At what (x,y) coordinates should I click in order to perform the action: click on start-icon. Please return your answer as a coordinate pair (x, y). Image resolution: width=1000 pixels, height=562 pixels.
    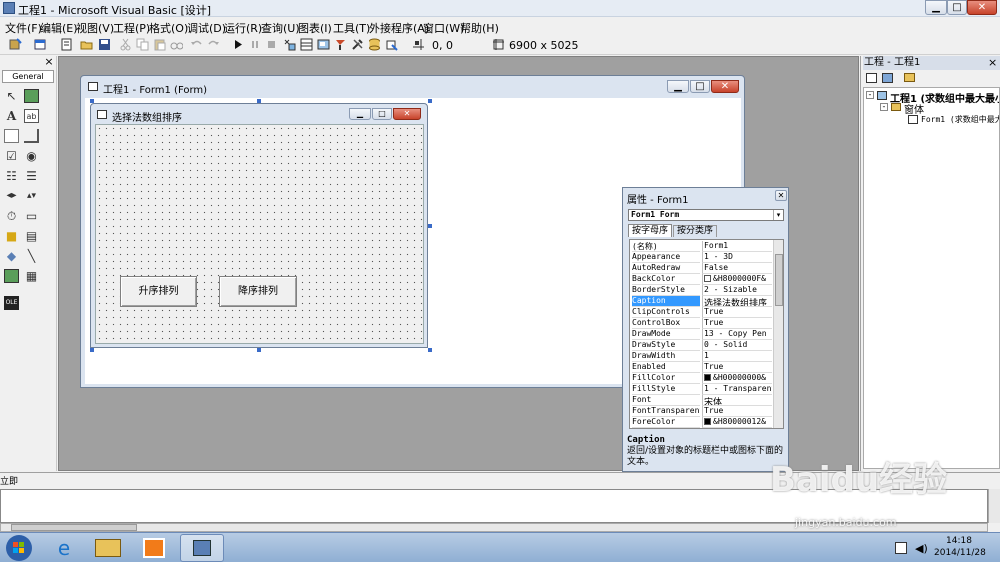
    Looking at the image, I should click on (238, 44).